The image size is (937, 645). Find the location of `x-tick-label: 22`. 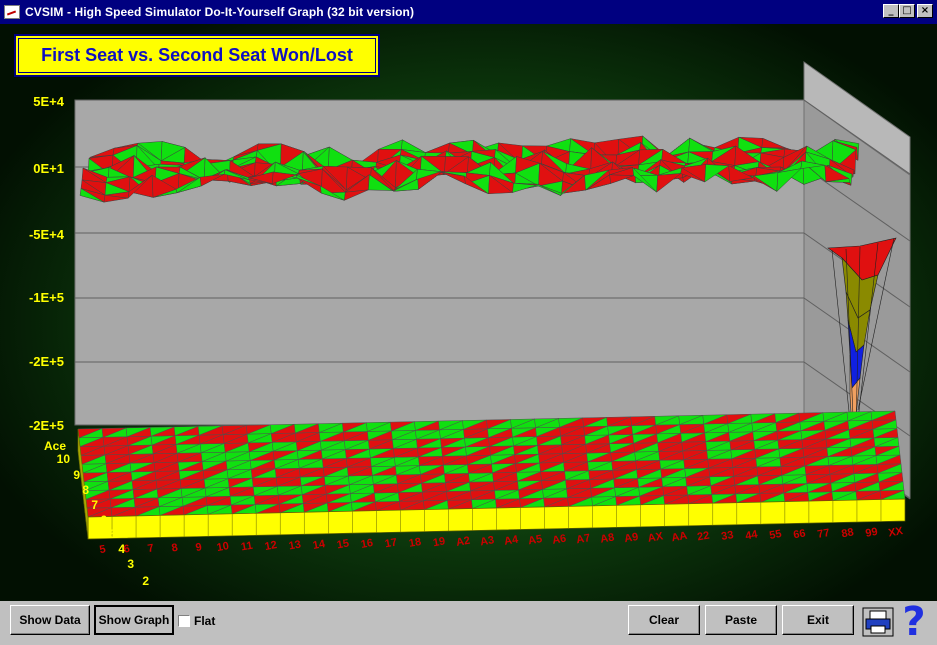

x-tick-label: 22 is located at coordinates (703, 537).